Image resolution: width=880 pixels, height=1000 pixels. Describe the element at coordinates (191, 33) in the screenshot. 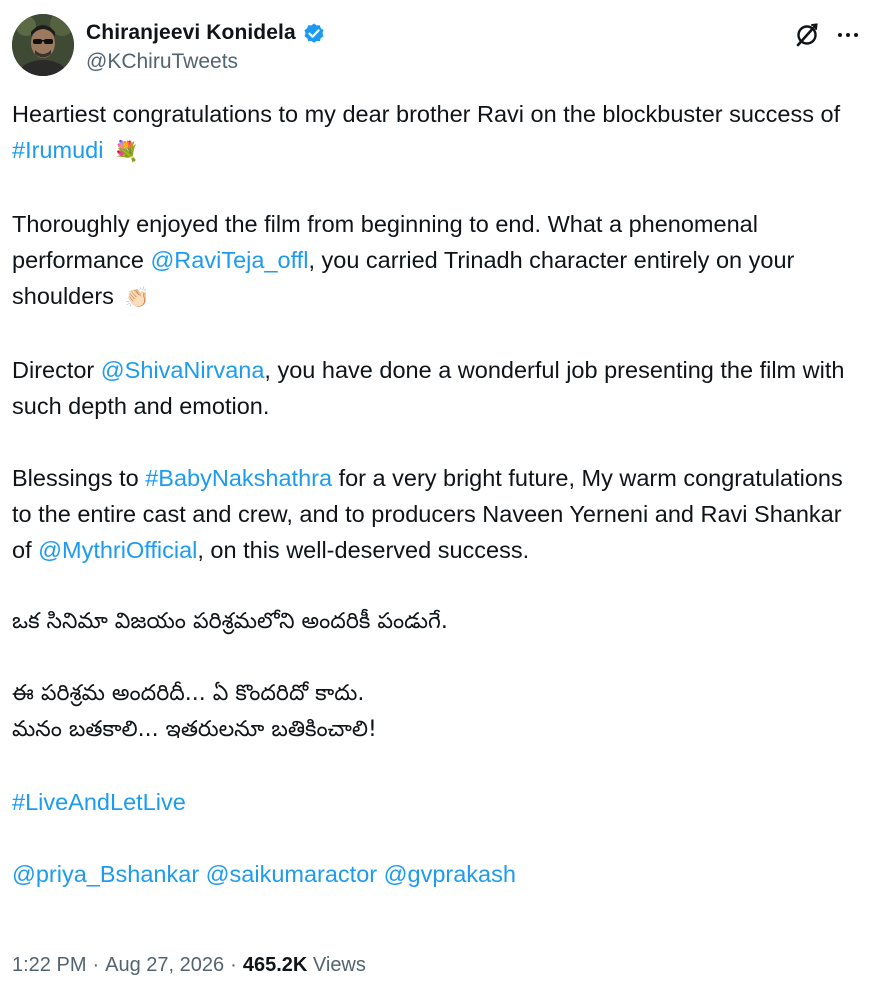

I see `author-display-name: Chiranjeevi Konidela` at that location.